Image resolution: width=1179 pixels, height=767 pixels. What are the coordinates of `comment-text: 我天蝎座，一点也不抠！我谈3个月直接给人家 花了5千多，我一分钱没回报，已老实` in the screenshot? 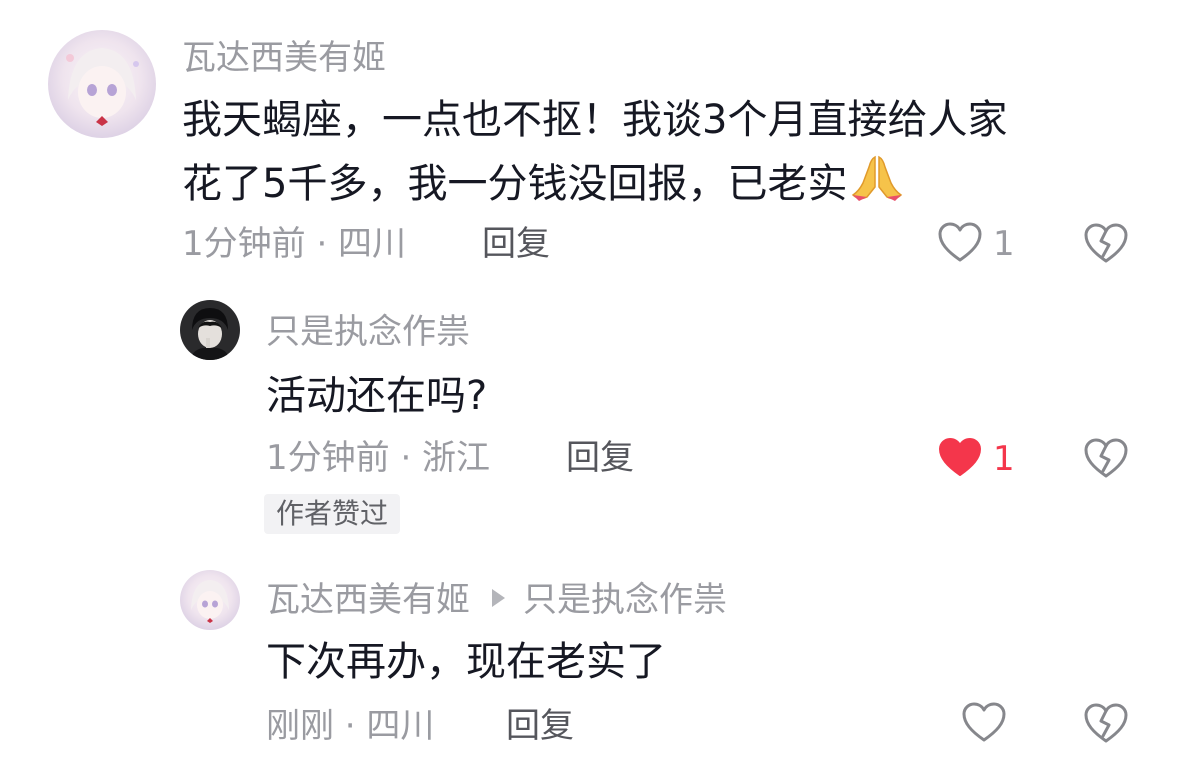 It's located at (594, 155).